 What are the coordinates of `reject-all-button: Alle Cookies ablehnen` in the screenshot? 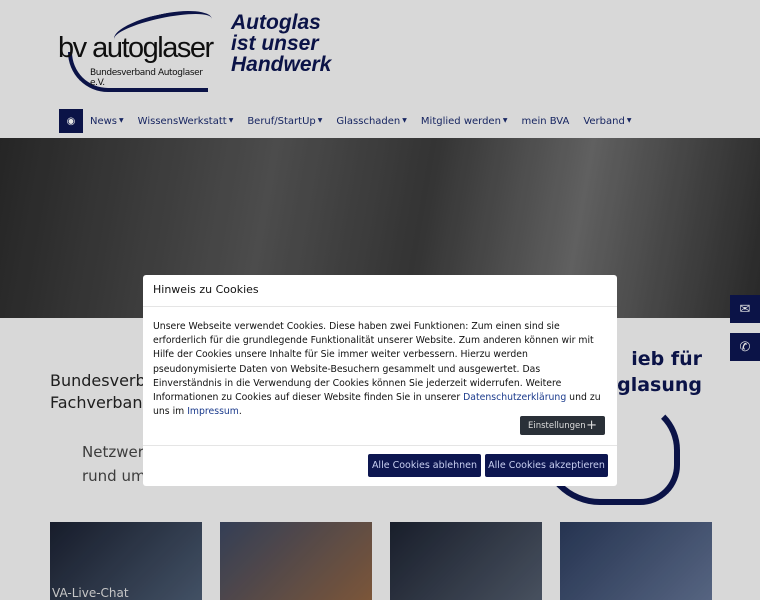 It's located at (424, 465).